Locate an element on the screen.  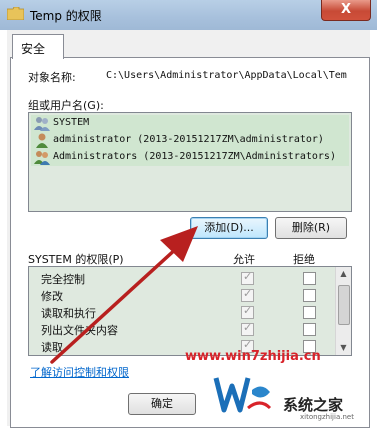
group-user-label: 组或用户名(G): is located at coordinates (66, 105).